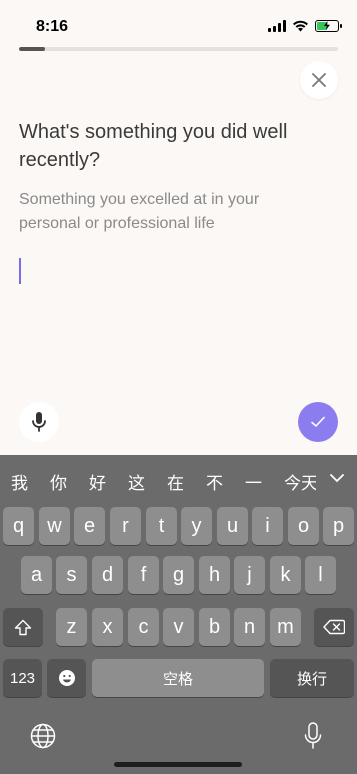  What do you see at coordinates (178, 22) in the screenshot?
I see `status-bar: 8:16` at bounding box center [178, 22].